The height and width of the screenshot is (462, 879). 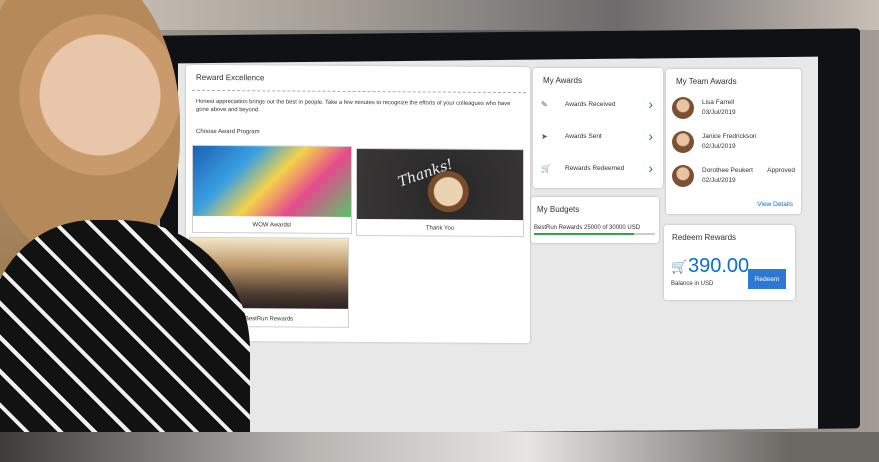 I want to click on team-member: Lisa Farrell 03/Jul/2019, so click(x=734, y=112).